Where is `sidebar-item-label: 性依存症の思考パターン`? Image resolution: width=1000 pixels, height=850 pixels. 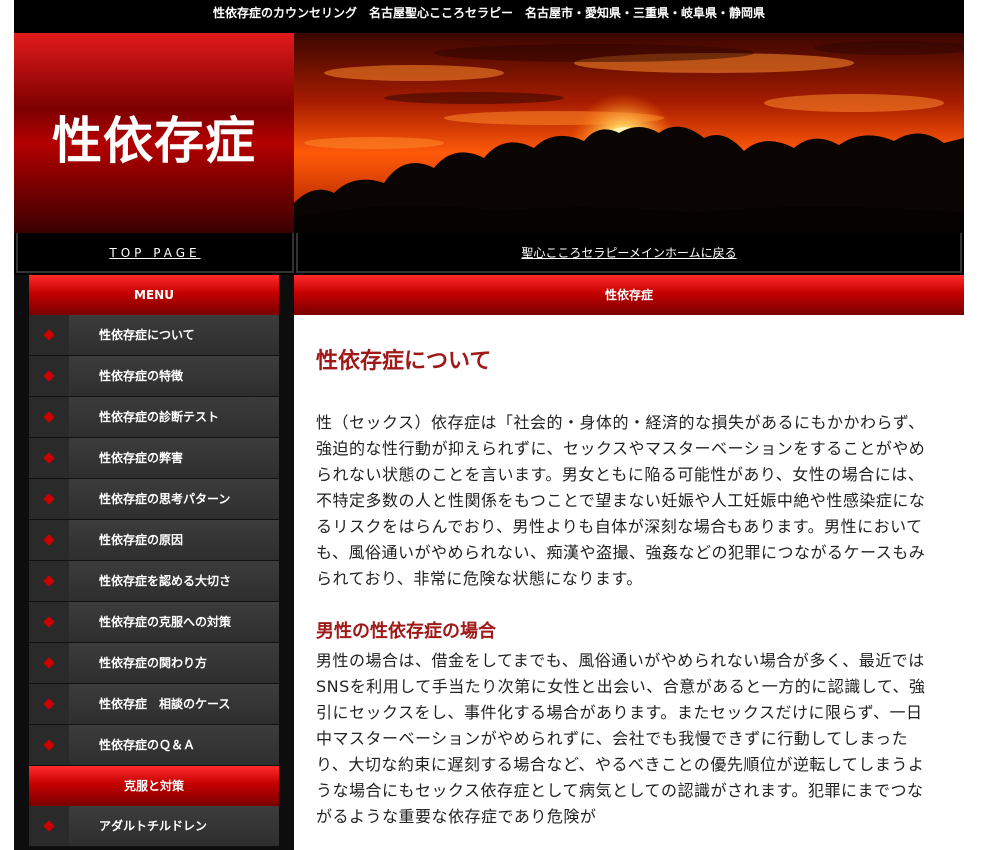
sidebar-item-label: 性依存症の思考パターン is located at coordinates (165, 499).